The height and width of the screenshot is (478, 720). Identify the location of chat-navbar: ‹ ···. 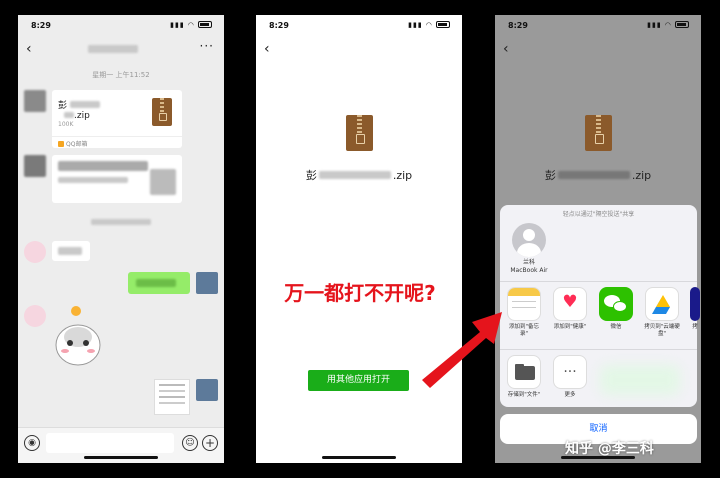
(121, 50).